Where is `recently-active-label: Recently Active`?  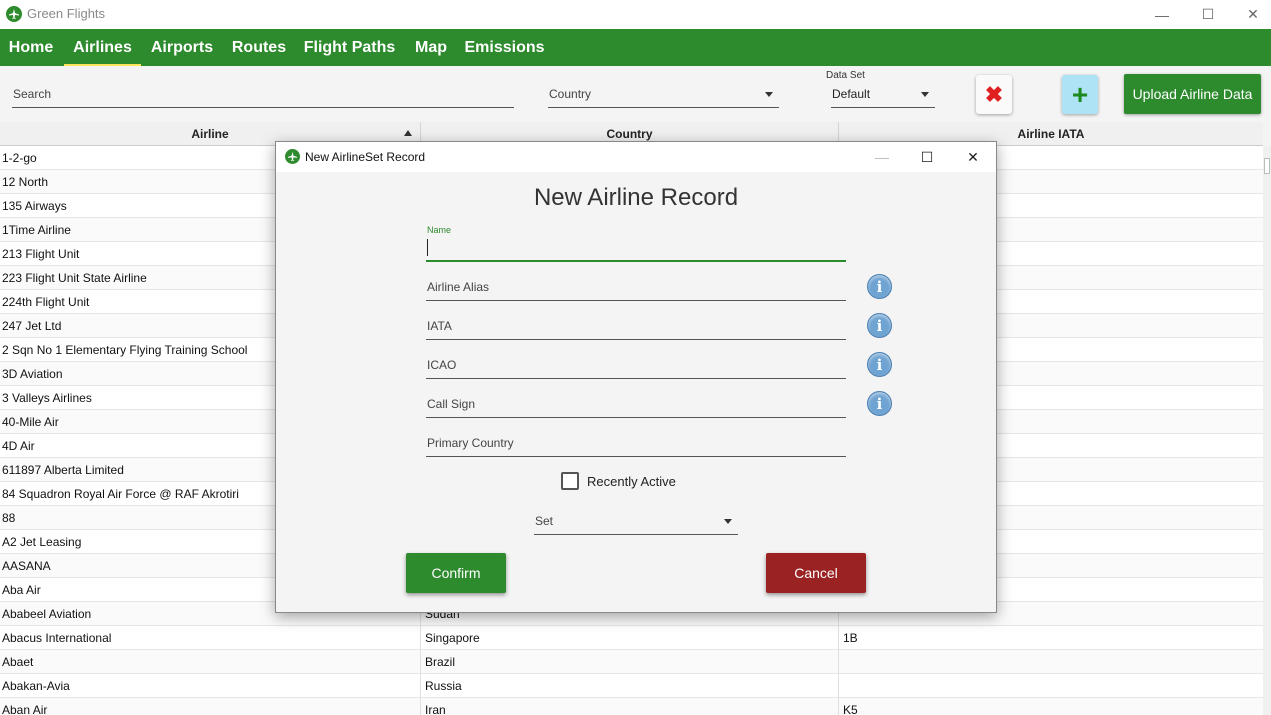
recently-active-label: Recently Active is located at coordinates (631, 481).